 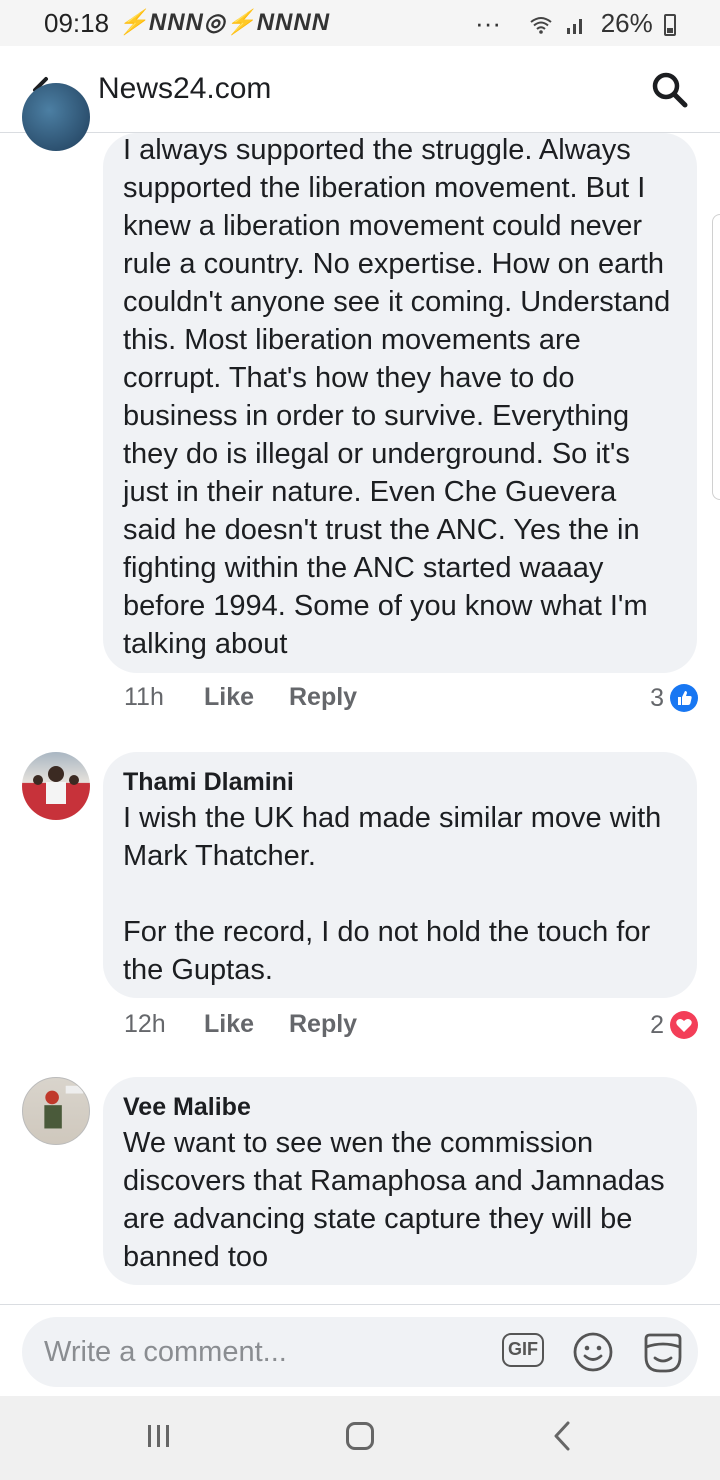 What do you see at coordinates (575, 27) in the screenshot?
I see `signal-icon` at bounding box center [575, 27].